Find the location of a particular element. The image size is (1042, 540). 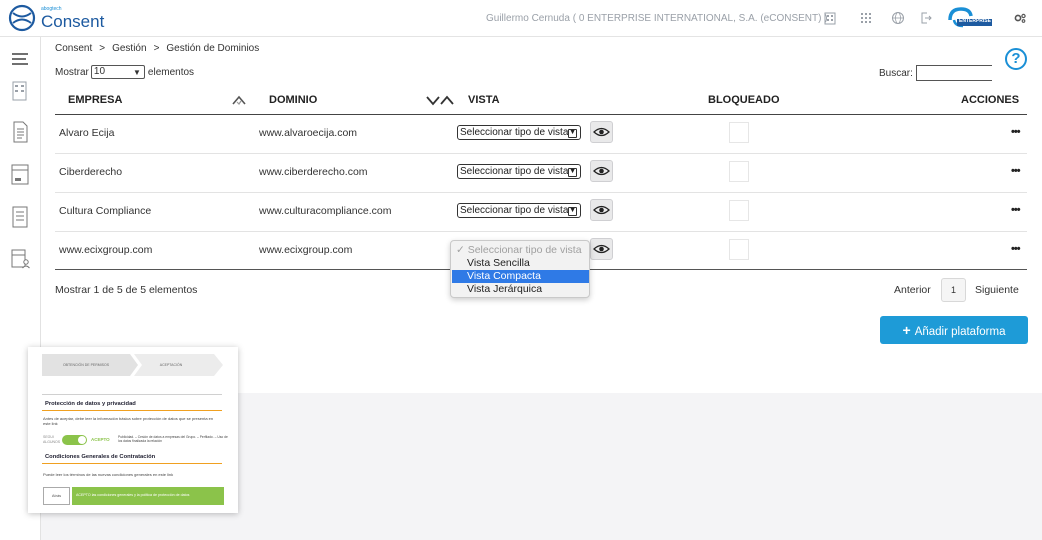

breadcrumb: Consent > Gestión > Gestión de Dominios is located at coordinates (157, 48).